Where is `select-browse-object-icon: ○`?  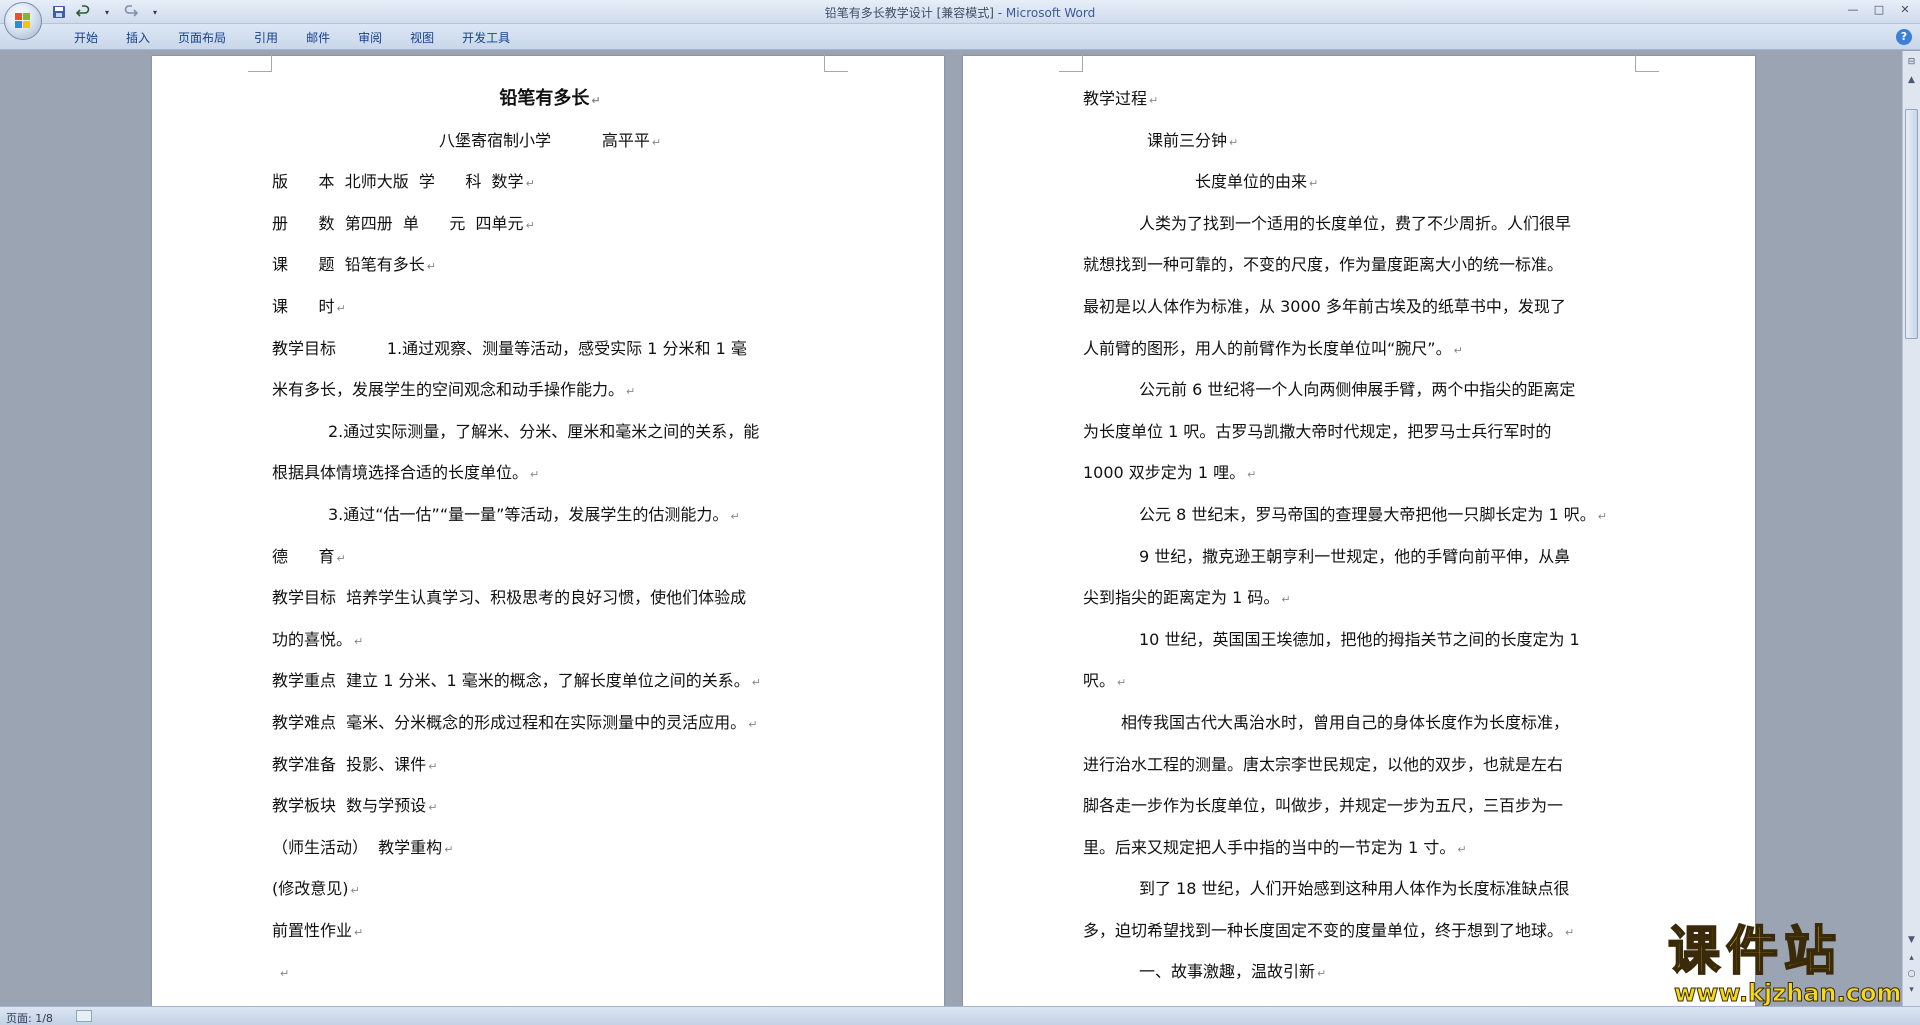
select-browse-object-icon: ○ is located at coordinates (1911, 974).